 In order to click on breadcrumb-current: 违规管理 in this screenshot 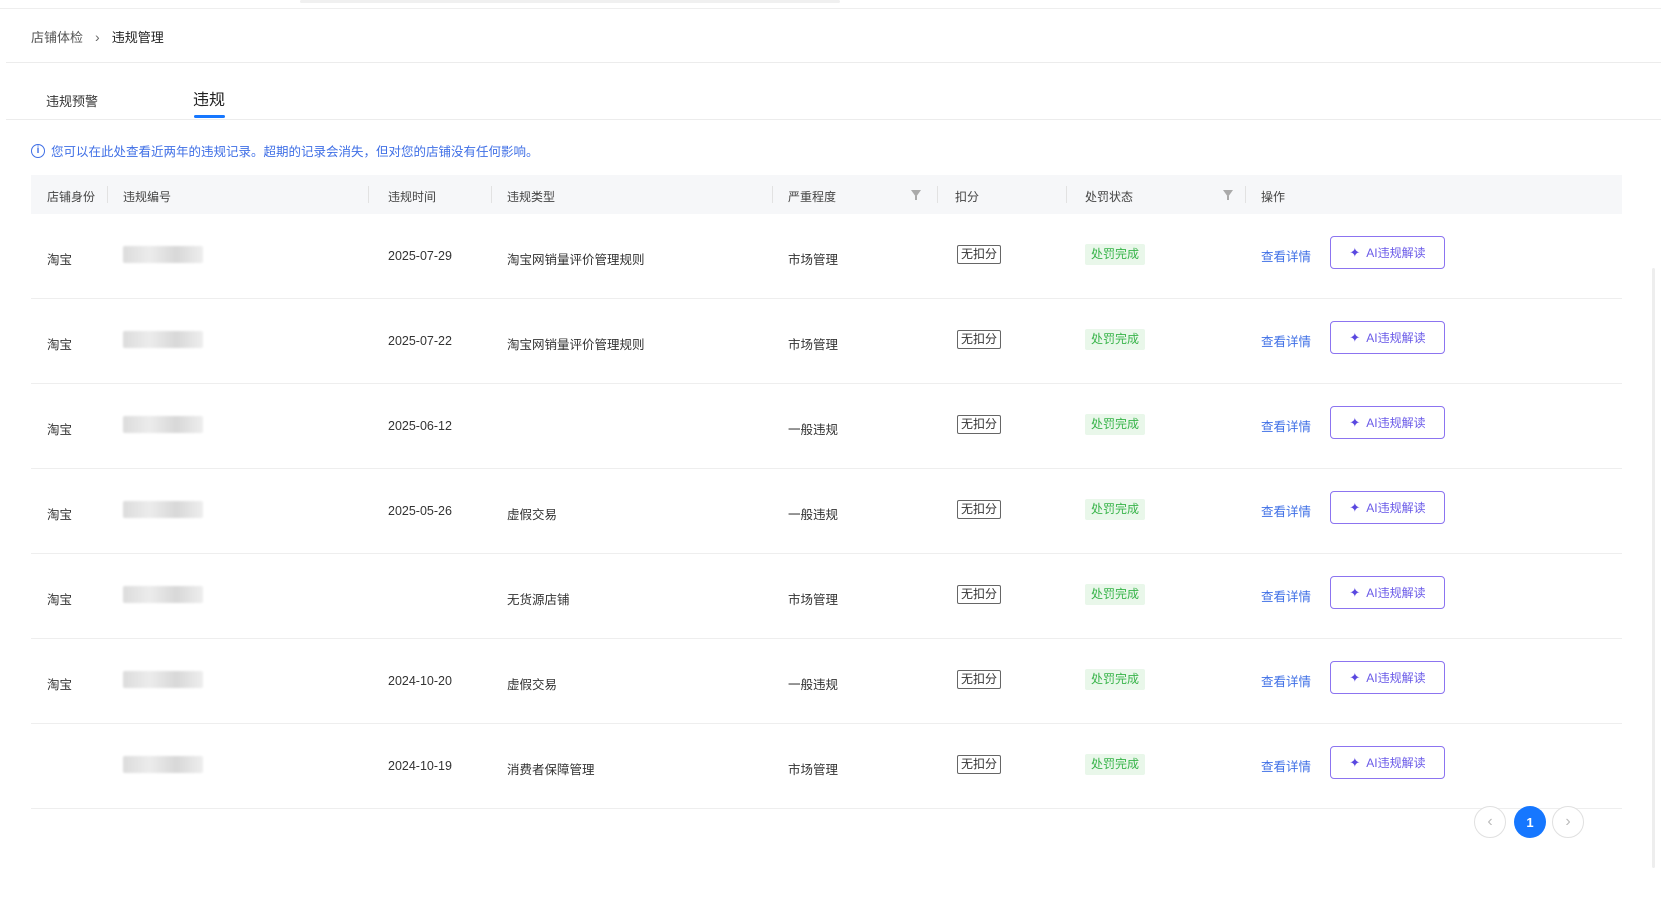, I will do `click(137, 37)`.